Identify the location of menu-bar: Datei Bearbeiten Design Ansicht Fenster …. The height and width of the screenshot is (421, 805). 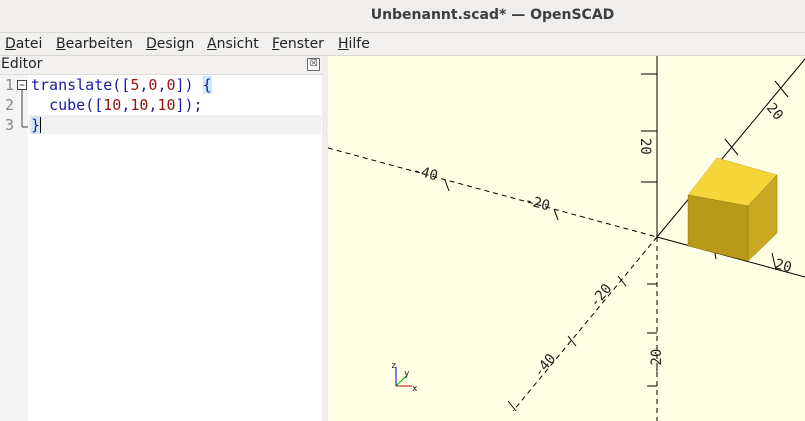
(402, 44).